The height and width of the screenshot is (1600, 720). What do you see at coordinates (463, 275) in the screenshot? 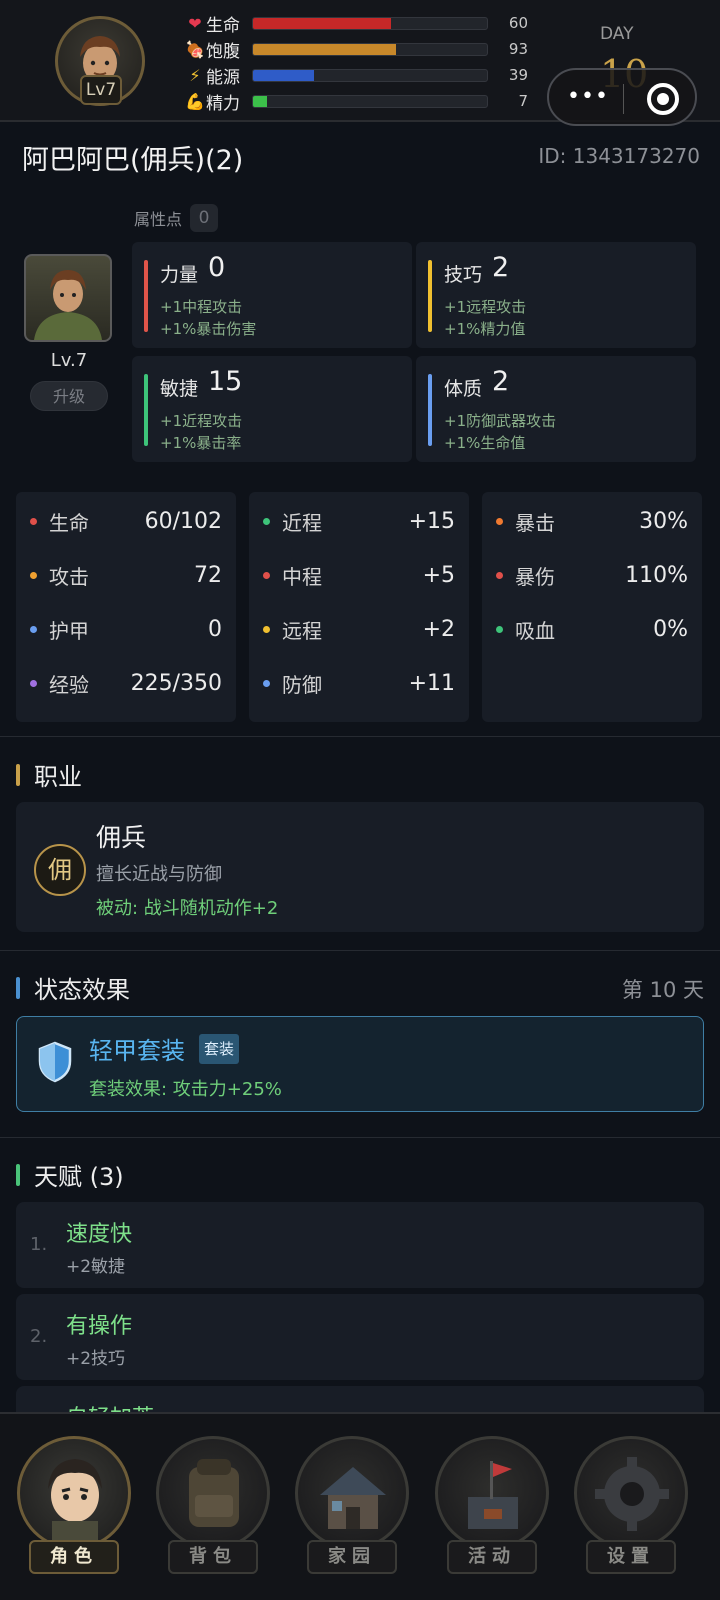
I see `attribute-name: 技巧` at bounding box center [463, 275].